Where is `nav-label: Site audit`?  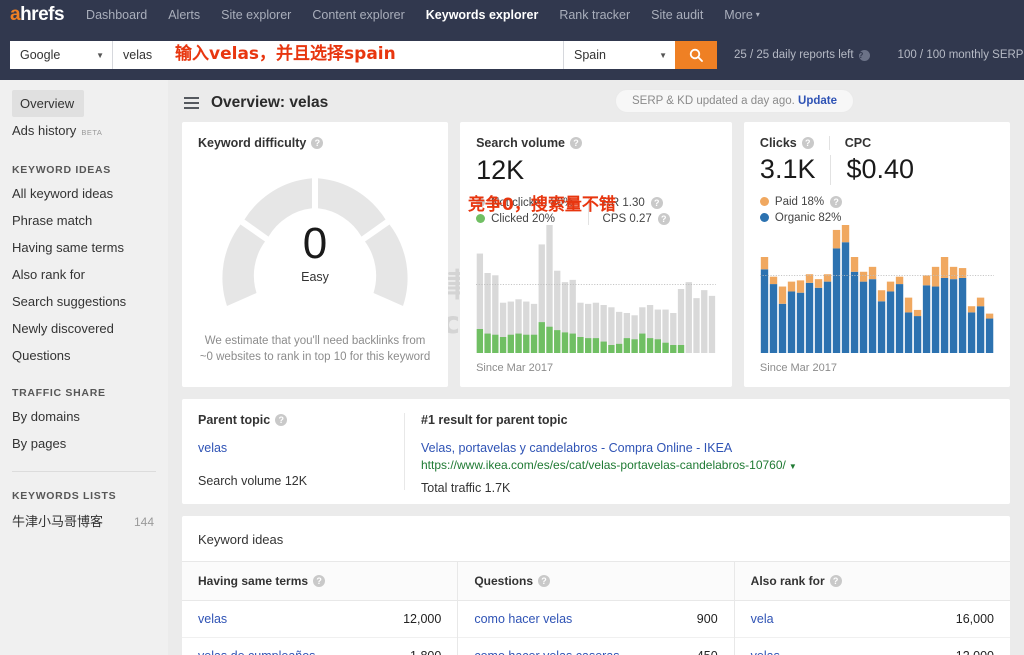
nav-label: Site audit is located at coordinates (677, 15).